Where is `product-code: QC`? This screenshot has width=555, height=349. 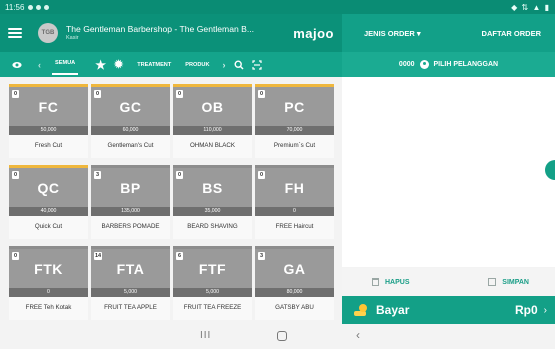 product-code: QC is located at coordinates (48, 188).